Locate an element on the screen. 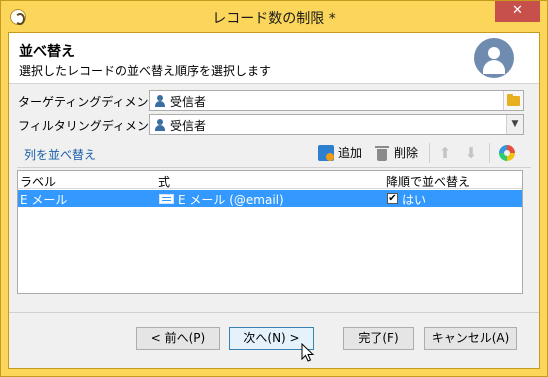  prev-button: < 前へ(P) is located at coordinates (178, 338).